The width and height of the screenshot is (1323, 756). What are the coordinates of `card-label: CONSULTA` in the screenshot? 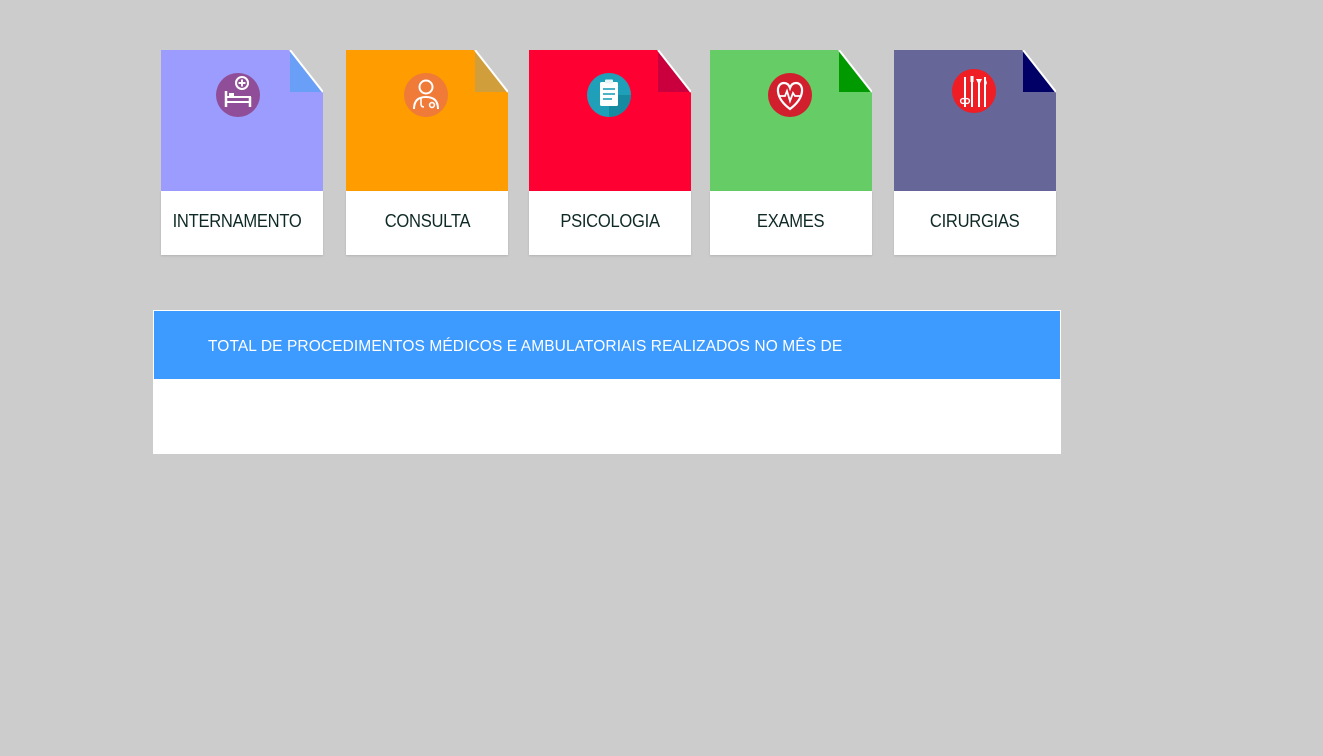 It's located at (427, 221).